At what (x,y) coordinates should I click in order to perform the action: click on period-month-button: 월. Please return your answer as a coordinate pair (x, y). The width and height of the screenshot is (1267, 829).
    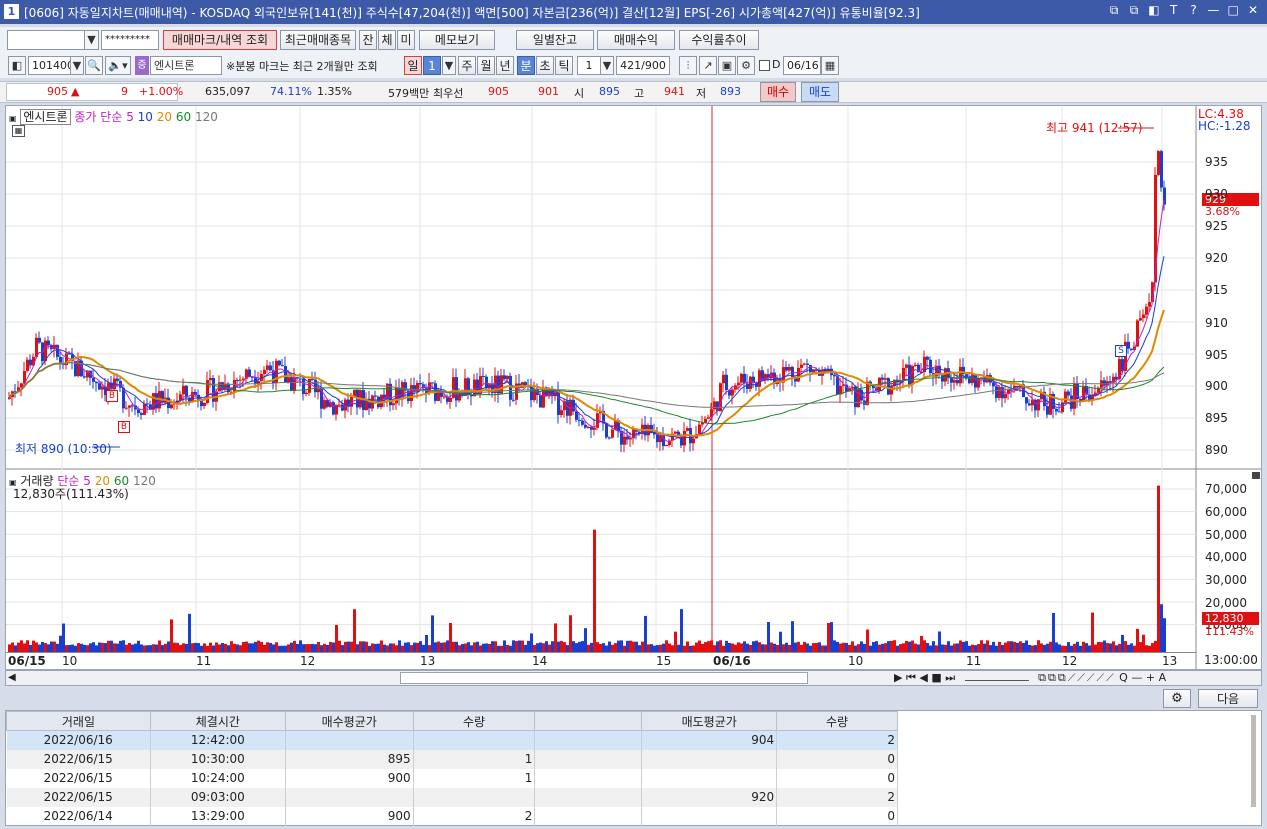
    Looking at the image, I should click on (486, 65).